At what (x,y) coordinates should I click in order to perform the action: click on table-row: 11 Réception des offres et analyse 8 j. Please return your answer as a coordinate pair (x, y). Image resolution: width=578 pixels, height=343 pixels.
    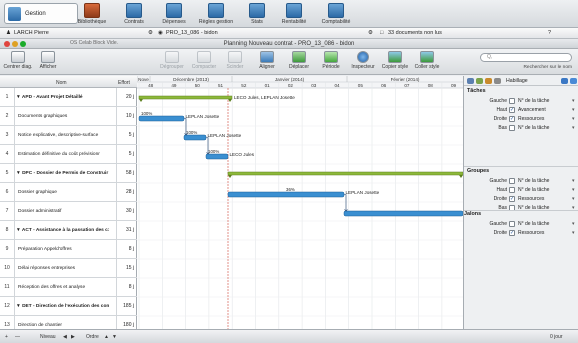
    Looking at the image, I should click on (68, 287).